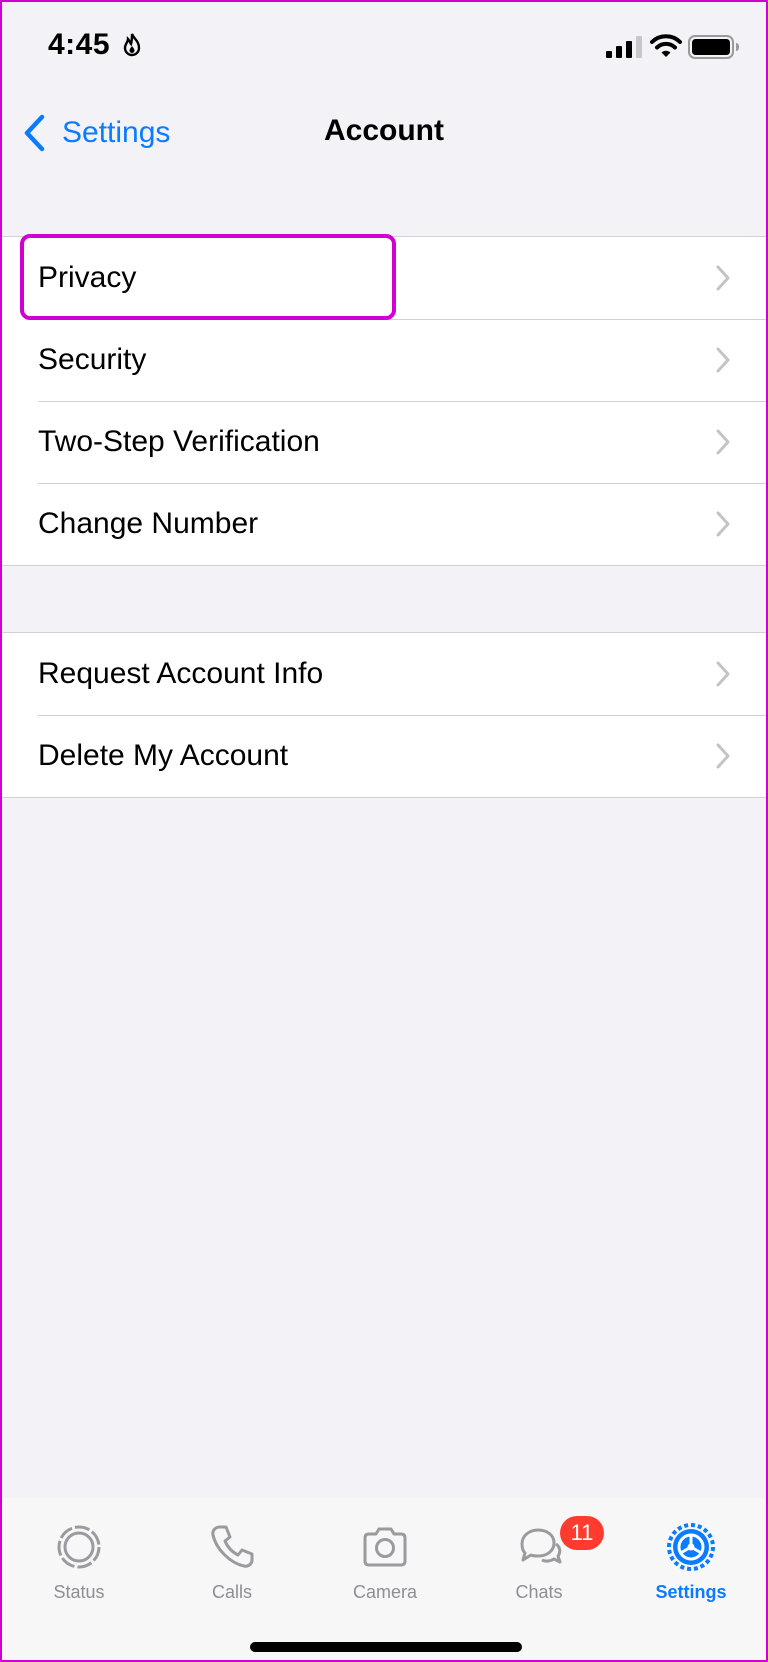 Image resolution: width=768 pixels, height=1662 pixels. Describe the element at coordinates (385, 1547) in the screenshot. I see `camera-icon` at that location.